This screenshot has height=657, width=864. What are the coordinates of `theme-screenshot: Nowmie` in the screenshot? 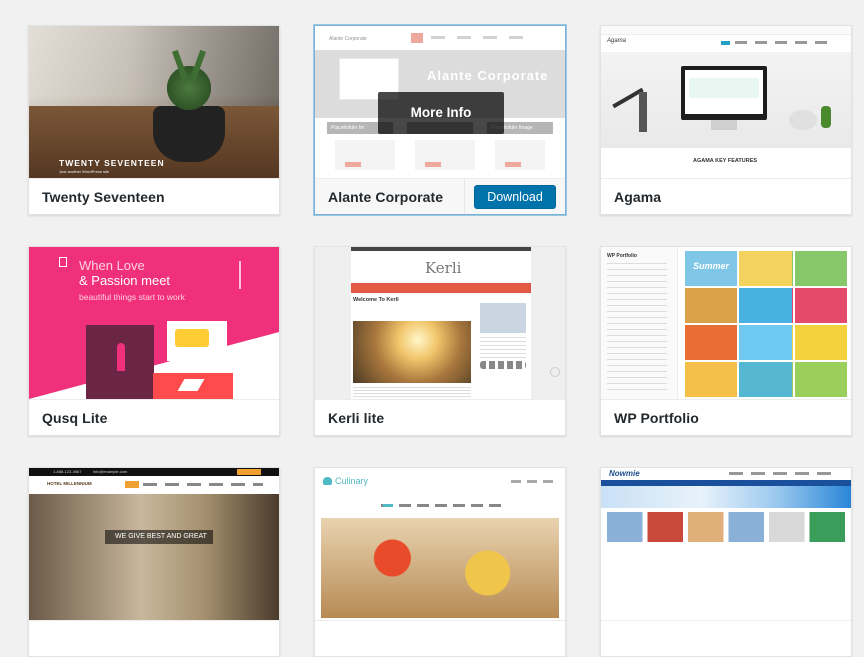 It's located at (726, 544).